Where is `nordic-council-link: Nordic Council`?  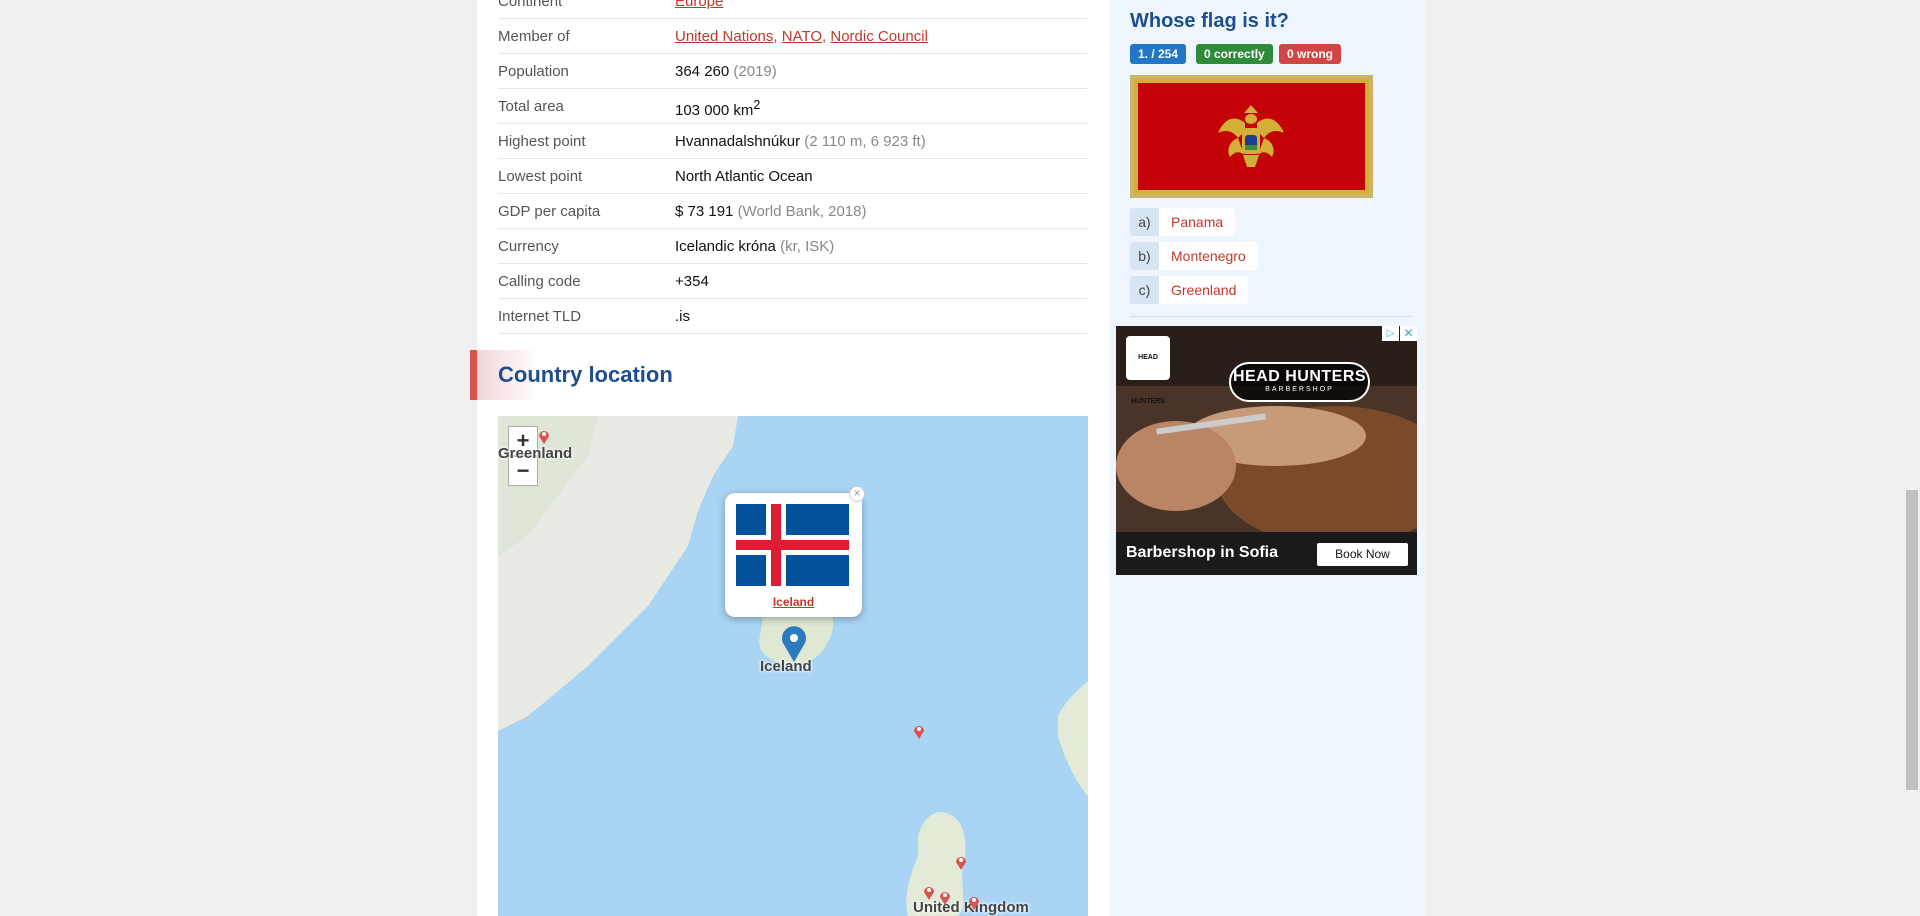
nordic-council-link: Nordic Council is located at coordinates (879, 36).